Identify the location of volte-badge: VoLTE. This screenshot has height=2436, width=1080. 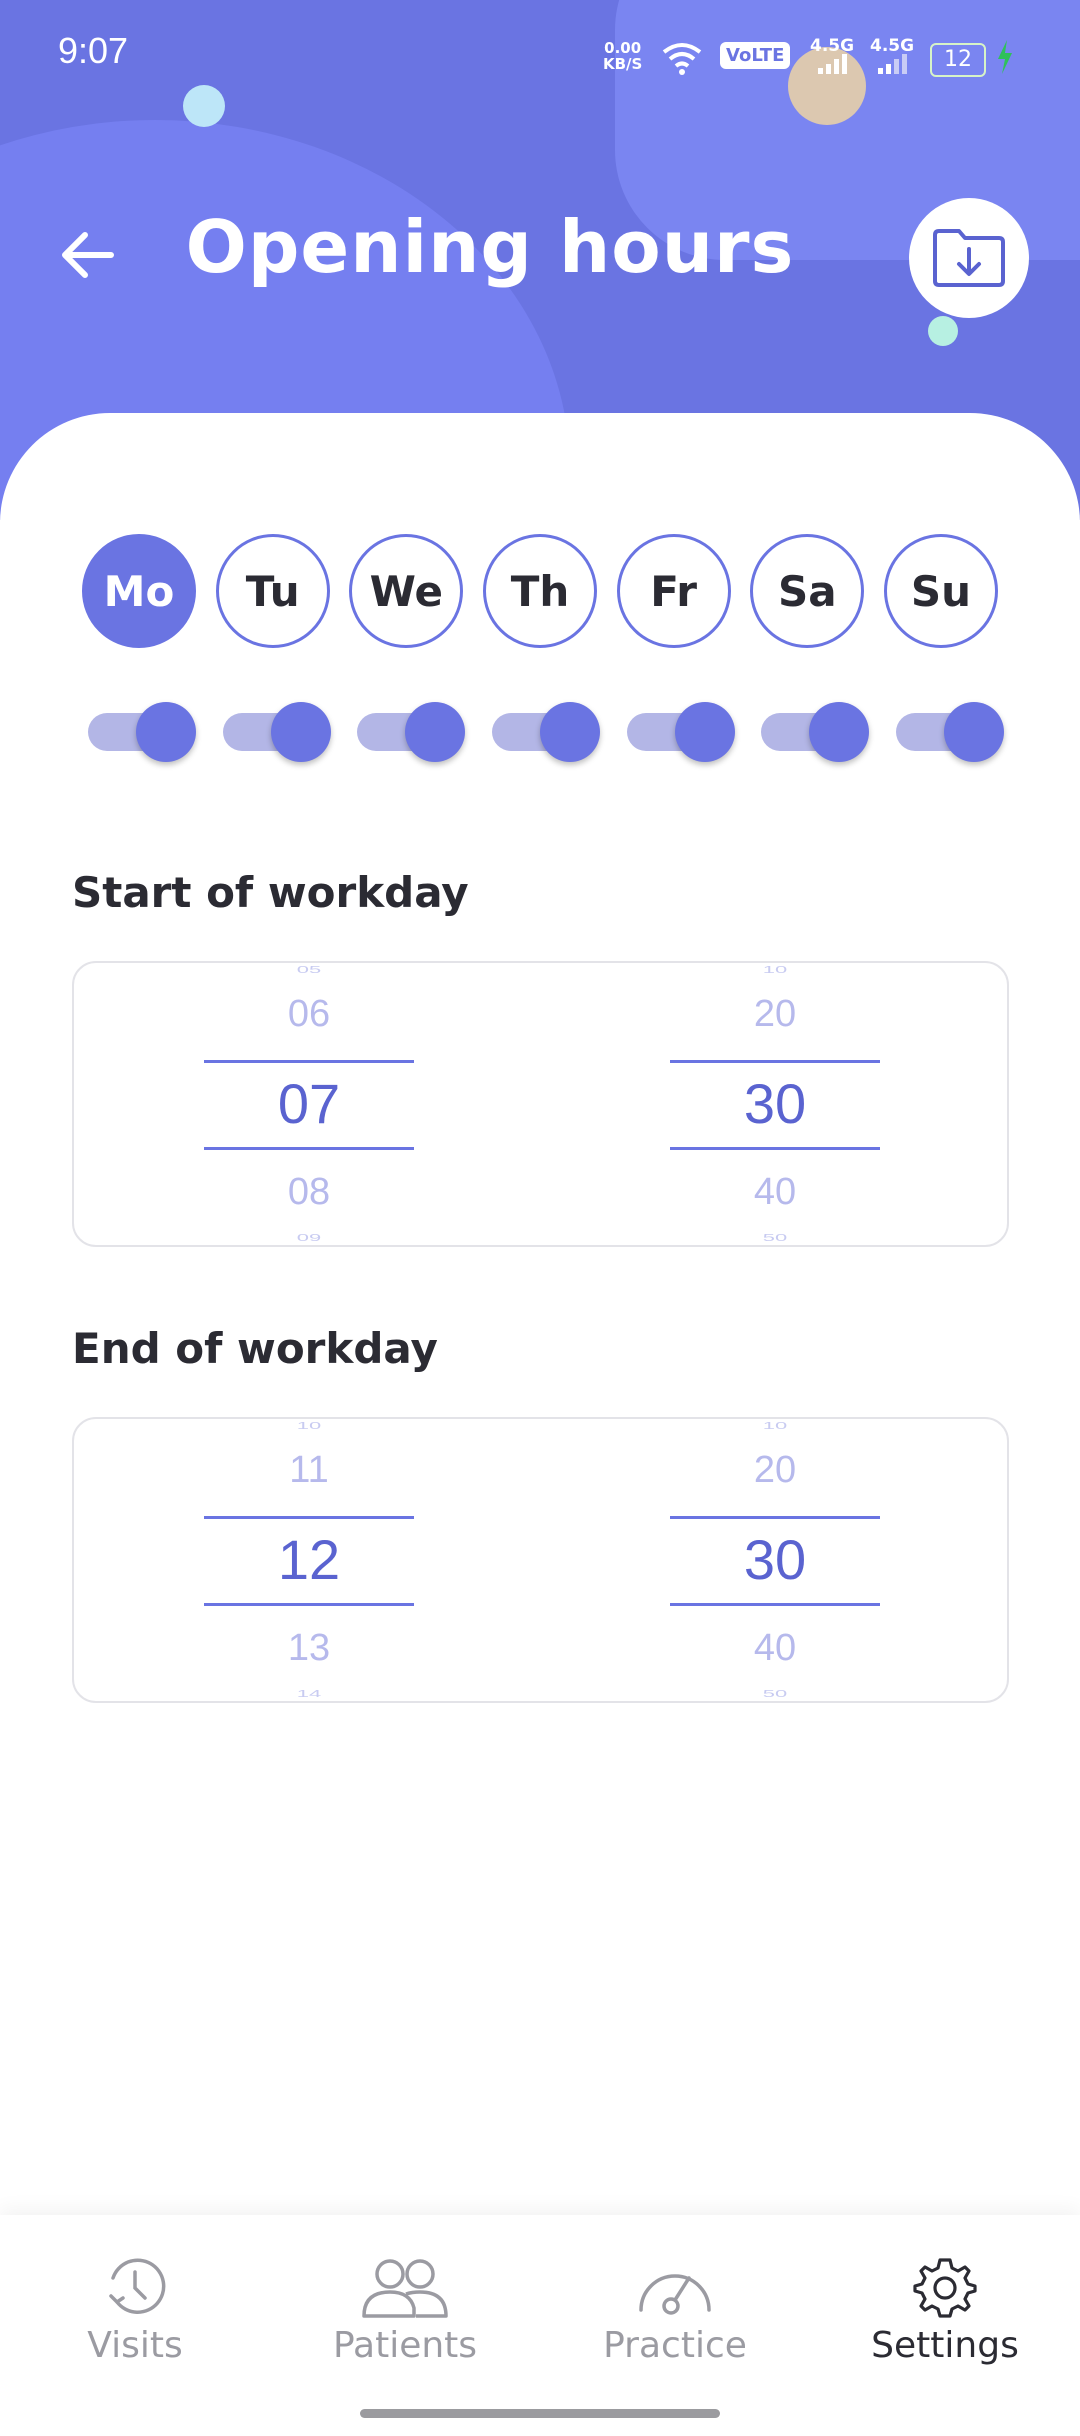
(755, 55).